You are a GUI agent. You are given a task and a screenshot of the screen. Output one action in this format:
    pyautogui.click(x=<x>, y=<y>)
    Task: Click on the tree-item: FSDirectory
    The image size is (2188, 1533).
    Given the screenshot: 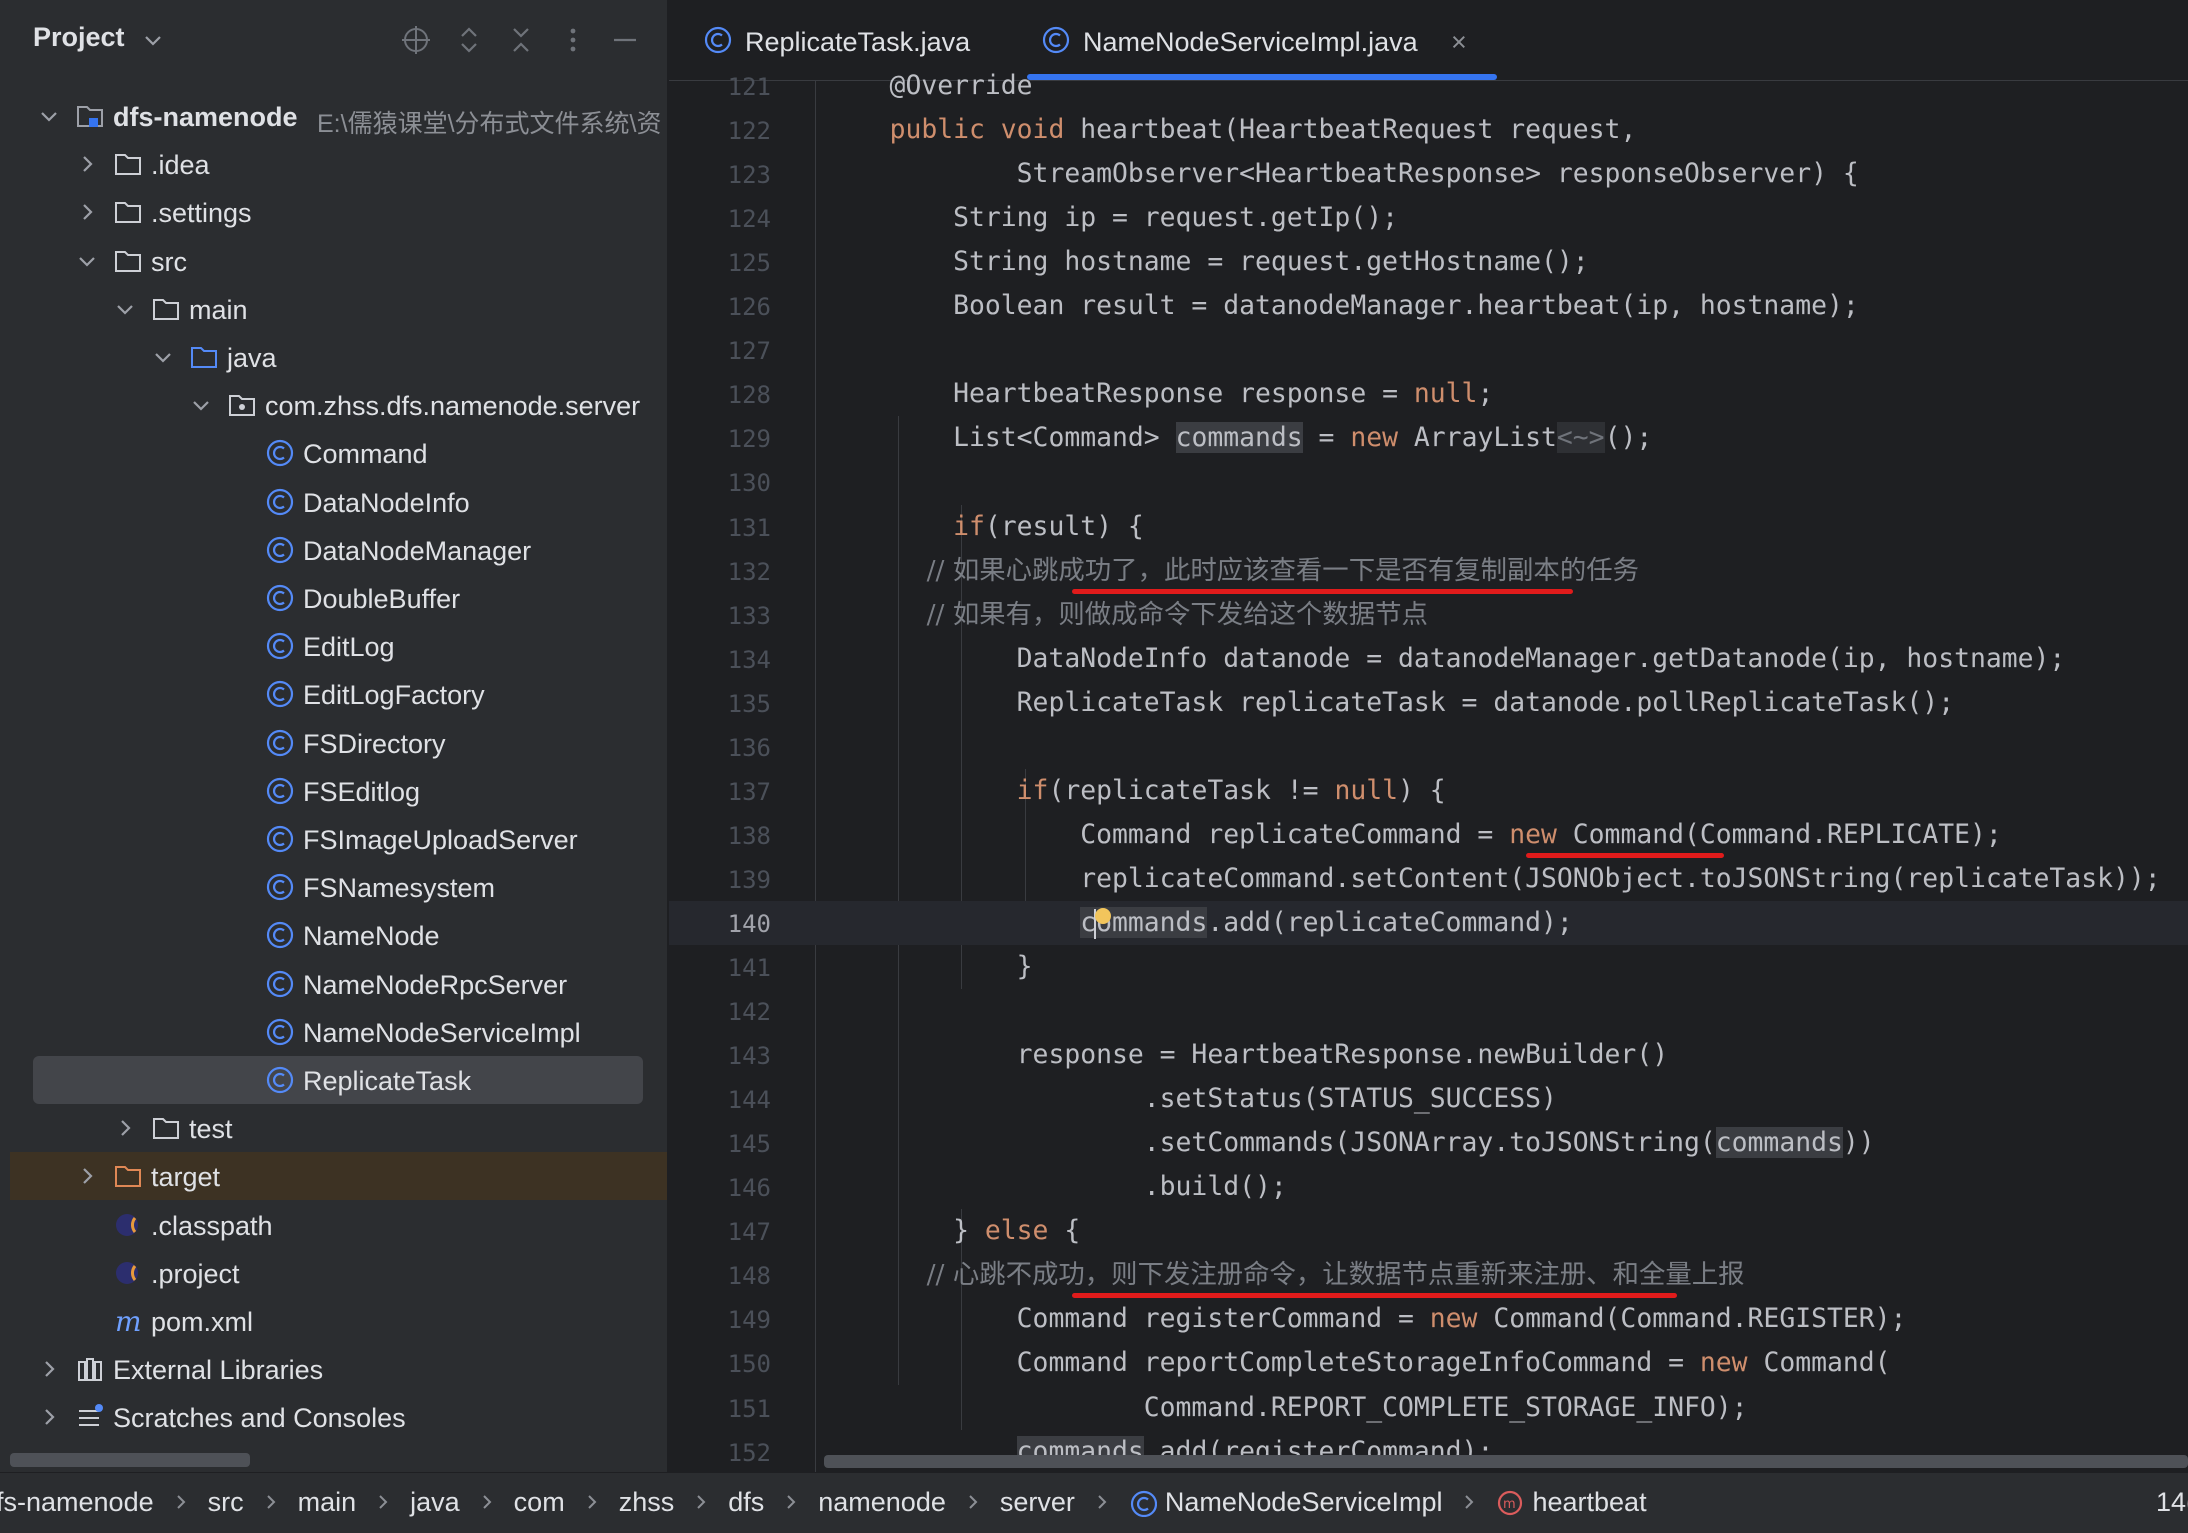 What is the action you would take?
    pyautogui.click(x=333, y=743)
    